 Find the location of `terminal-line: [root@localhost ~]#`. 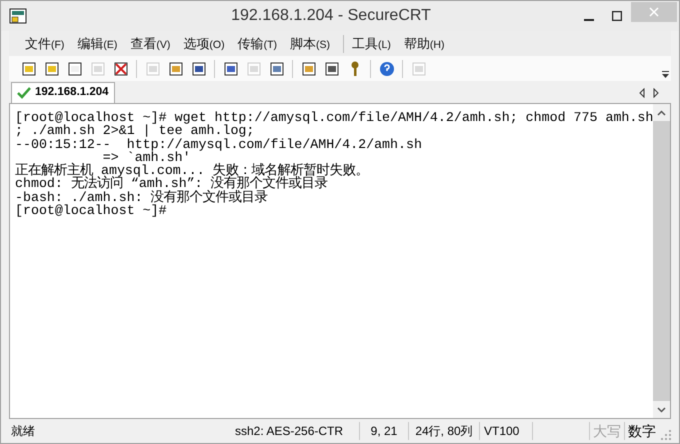

terminal-line: [root@localhost ~]# is located at coordinates (91, 211).